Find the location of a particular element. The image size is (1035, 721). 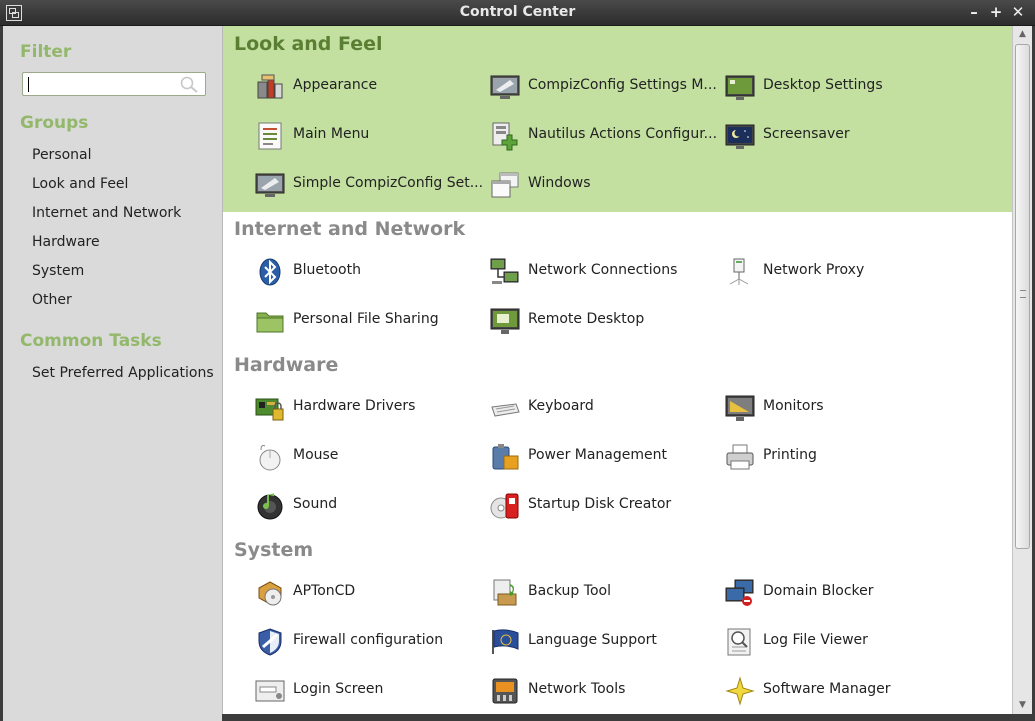

item-label: Software Manager is located at coordinates (827, 689).